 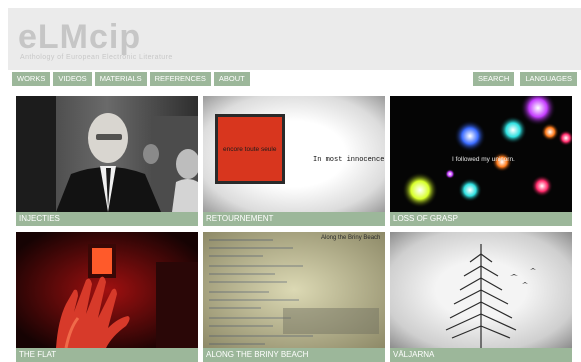 What do you see at coordinates (487, 152) in the screenshot?
I see `loss-of-grasp-image` at bounding box center [487, 152].